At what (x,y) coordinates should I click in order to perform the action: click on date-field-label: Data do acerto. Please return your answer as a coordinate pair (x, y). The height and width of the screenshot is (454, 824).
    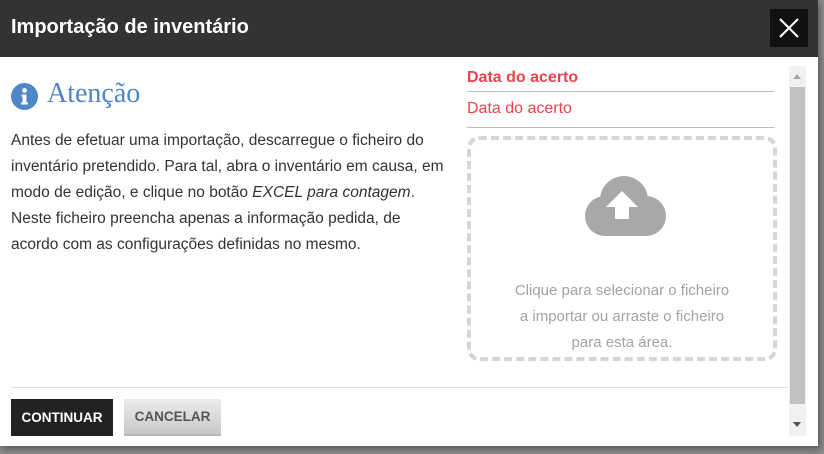
    Looking at the image, I should click on (620, 80).